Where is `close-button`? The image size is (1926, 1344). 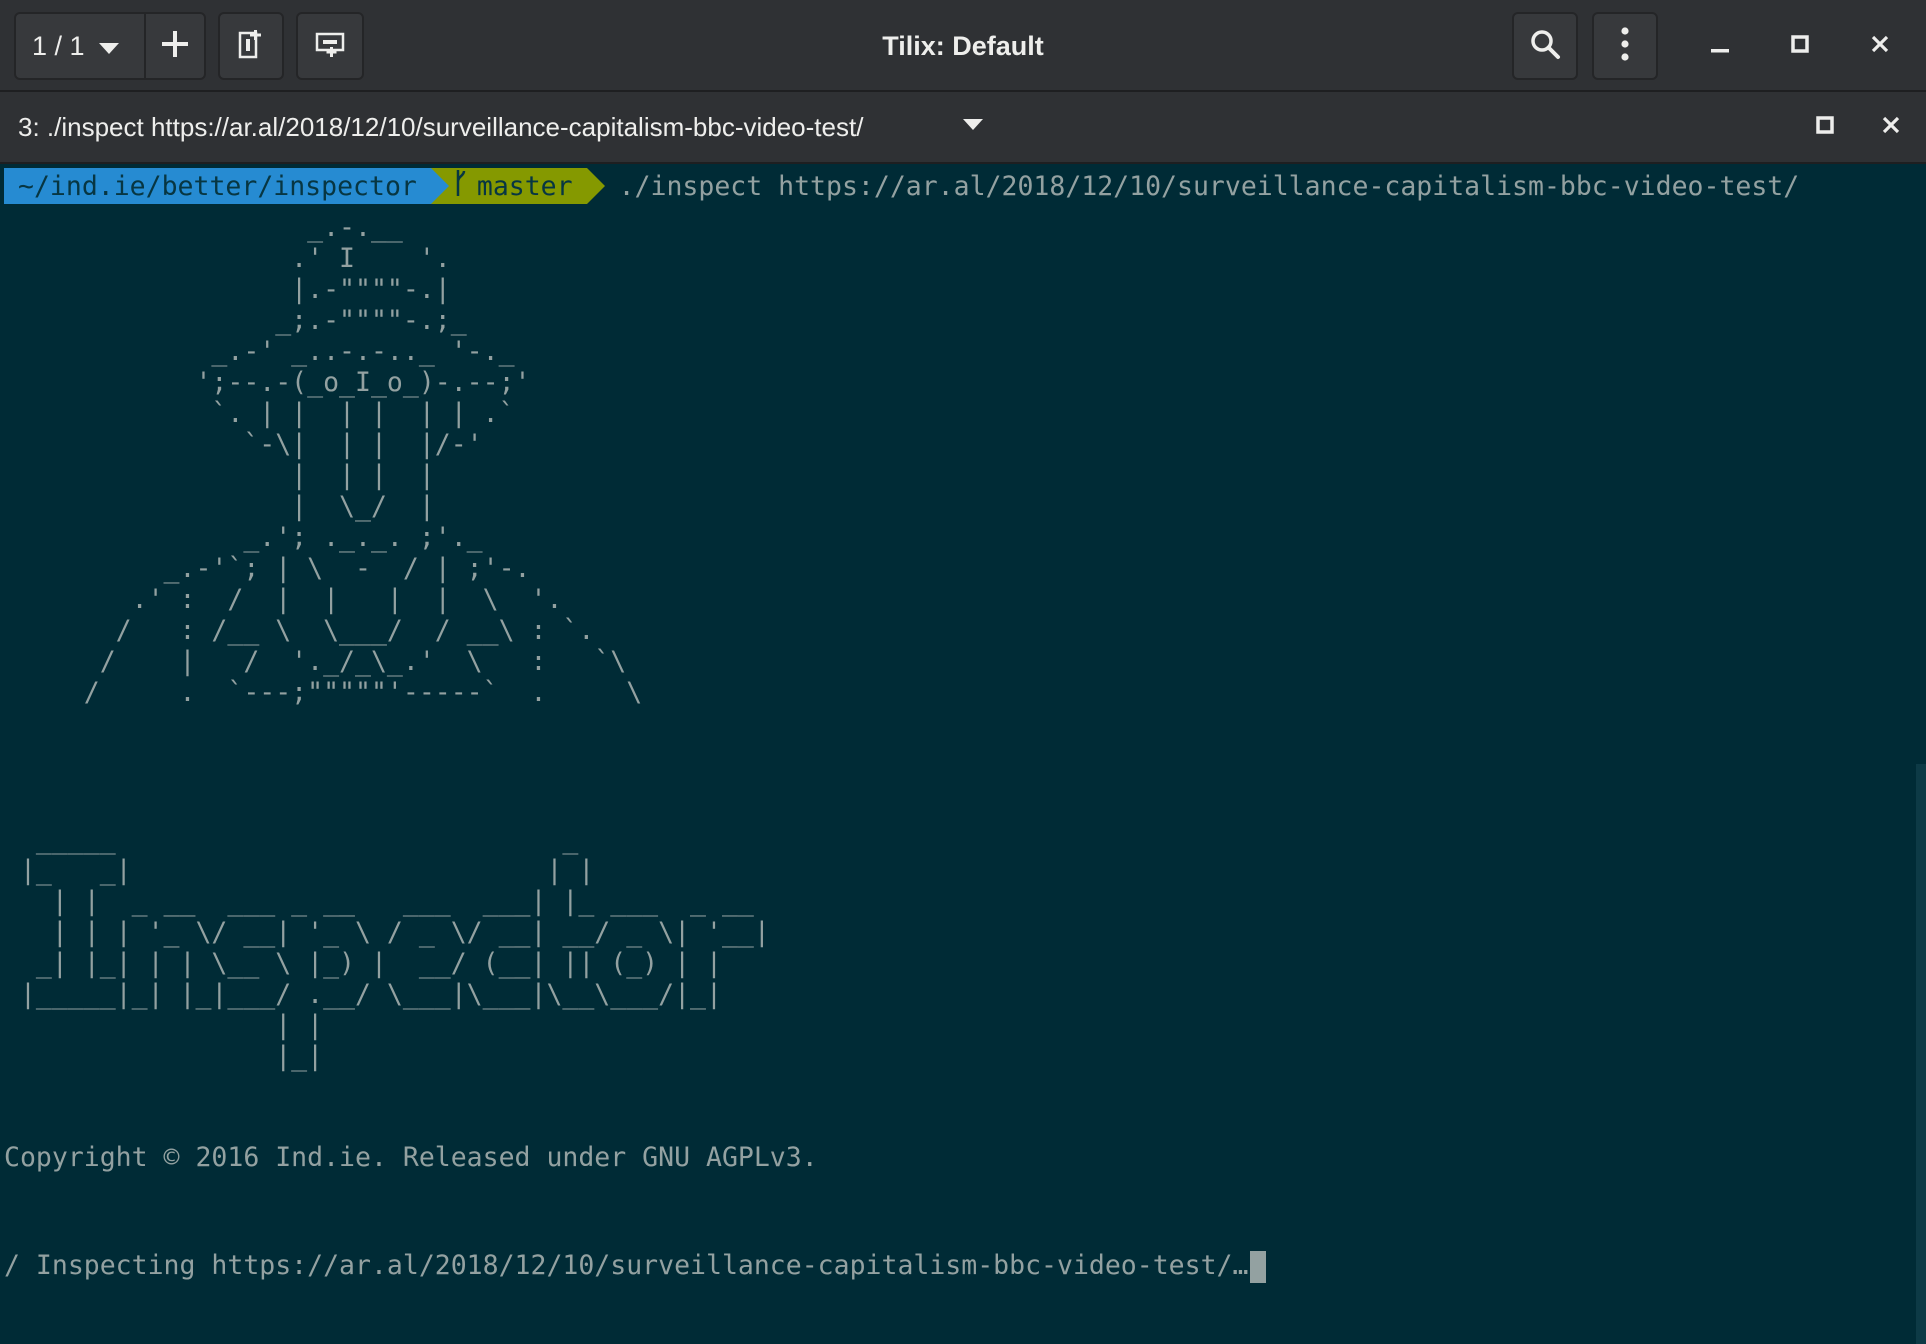 close-button is located at coordinates (1880, 46).